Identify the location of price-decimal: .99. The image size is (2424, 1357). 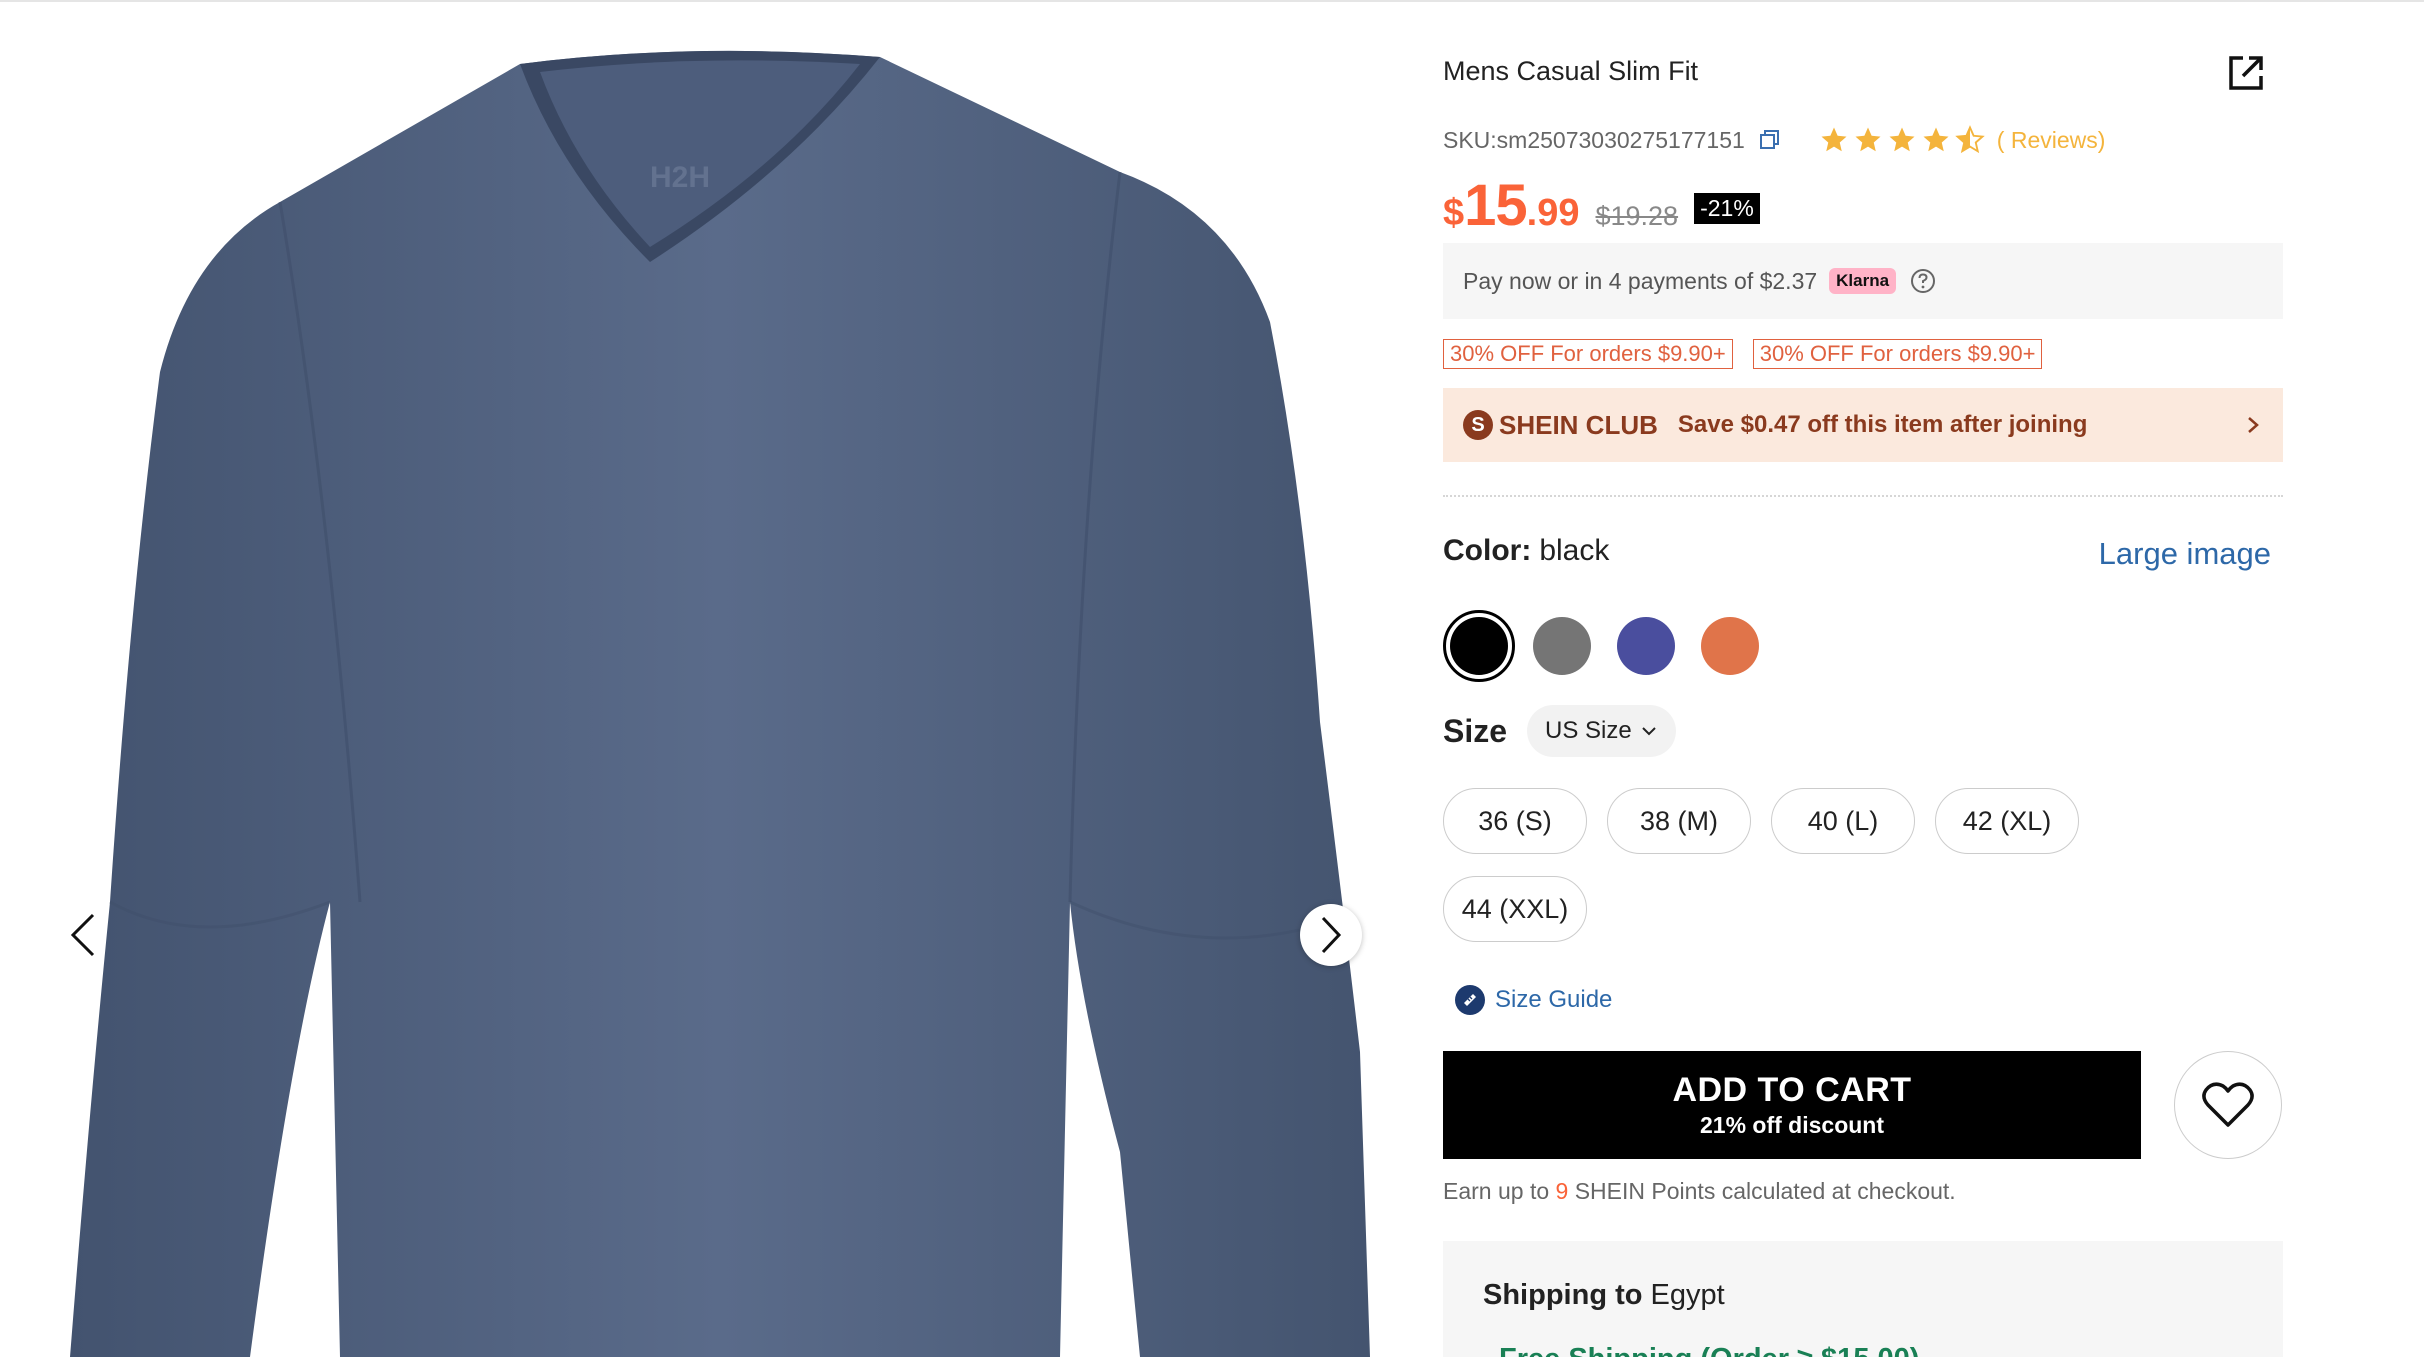
(1553, 213).